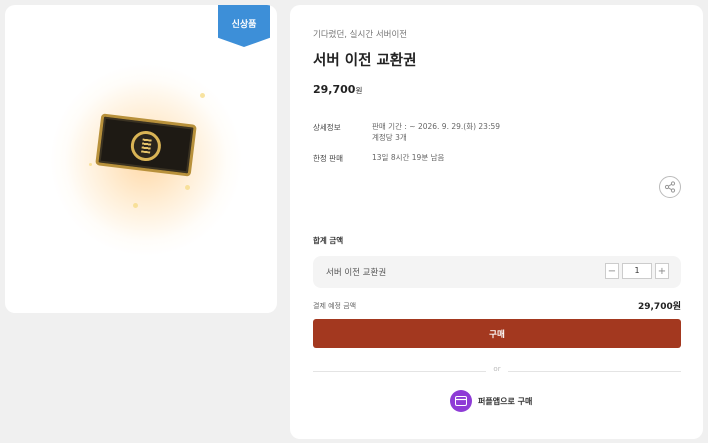  What do you see at coordinates (497, 333) in the screenshot?
I see `buy-button: 구매` at bounding box center [497, 333].